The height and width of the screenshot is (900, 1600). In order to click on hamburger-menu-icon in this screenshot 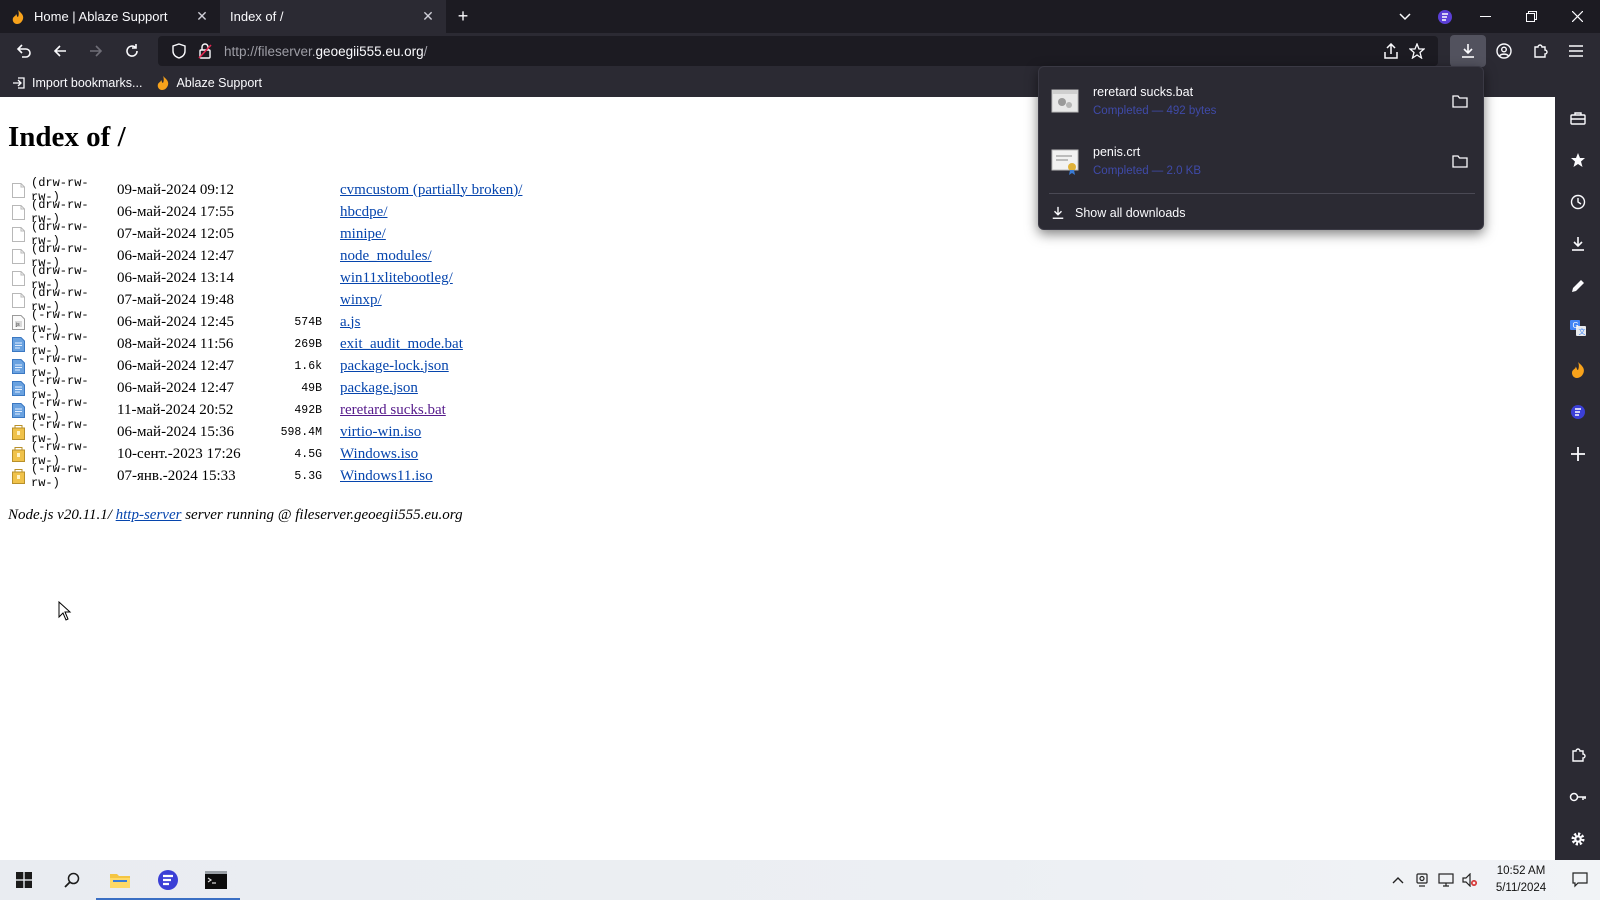, I will do `click(1576, 51)`.